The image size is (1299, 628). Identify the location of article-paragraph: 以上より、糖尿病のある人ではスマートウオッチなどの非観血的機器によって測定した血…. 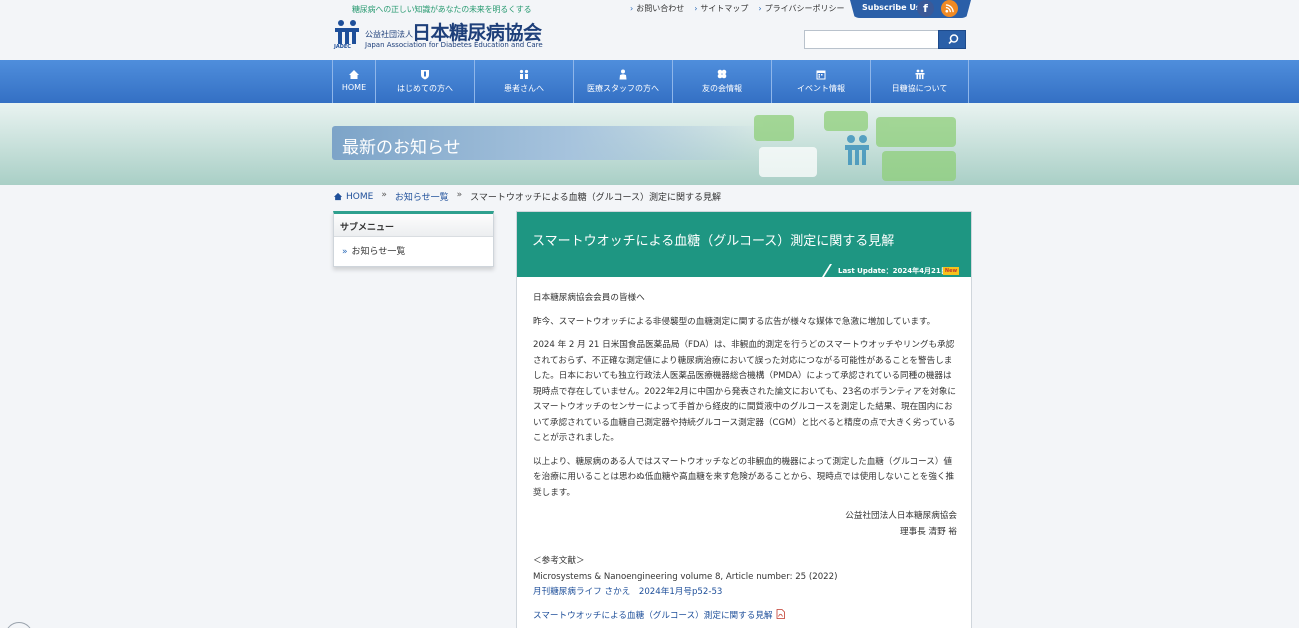
(744, 477).